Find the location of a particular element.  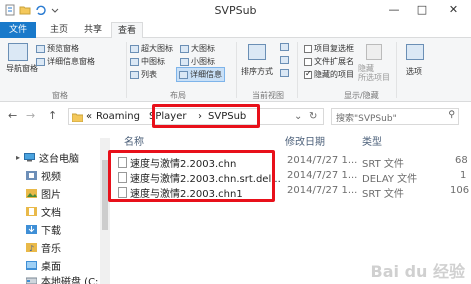

size-columns-button is located at coordinates (284, 73).